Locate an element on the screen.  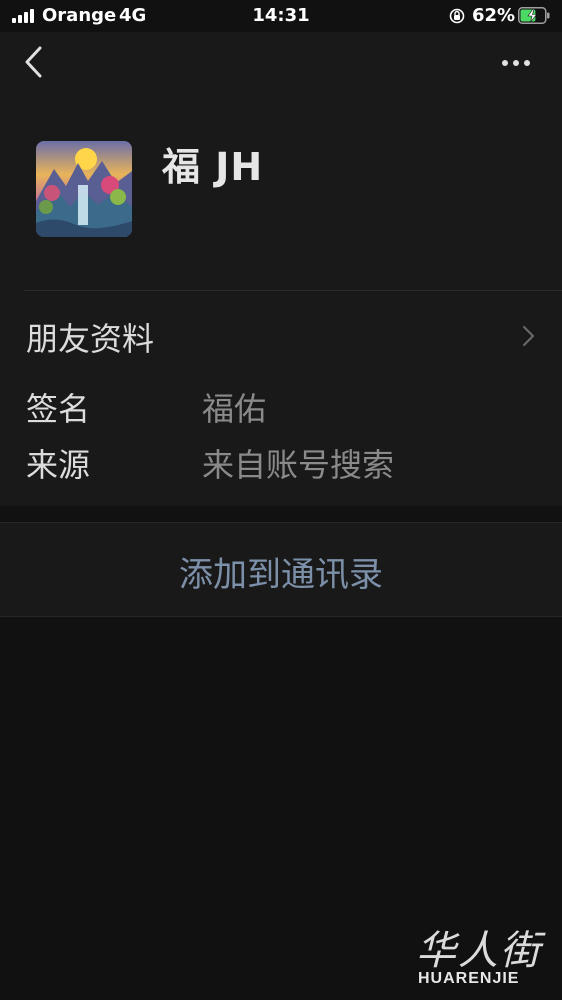
more-button is located at coordinates (516, 64).